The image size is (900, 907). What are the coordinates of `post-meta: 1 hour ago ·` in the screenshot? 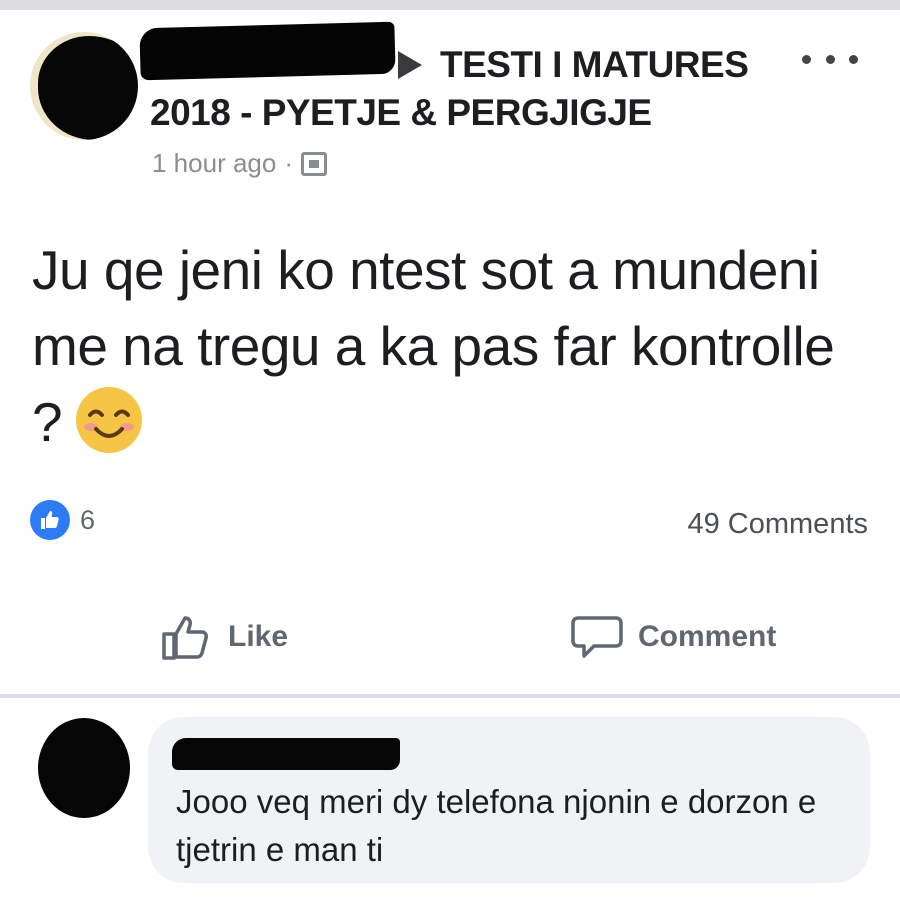 It's located at (239, 163).